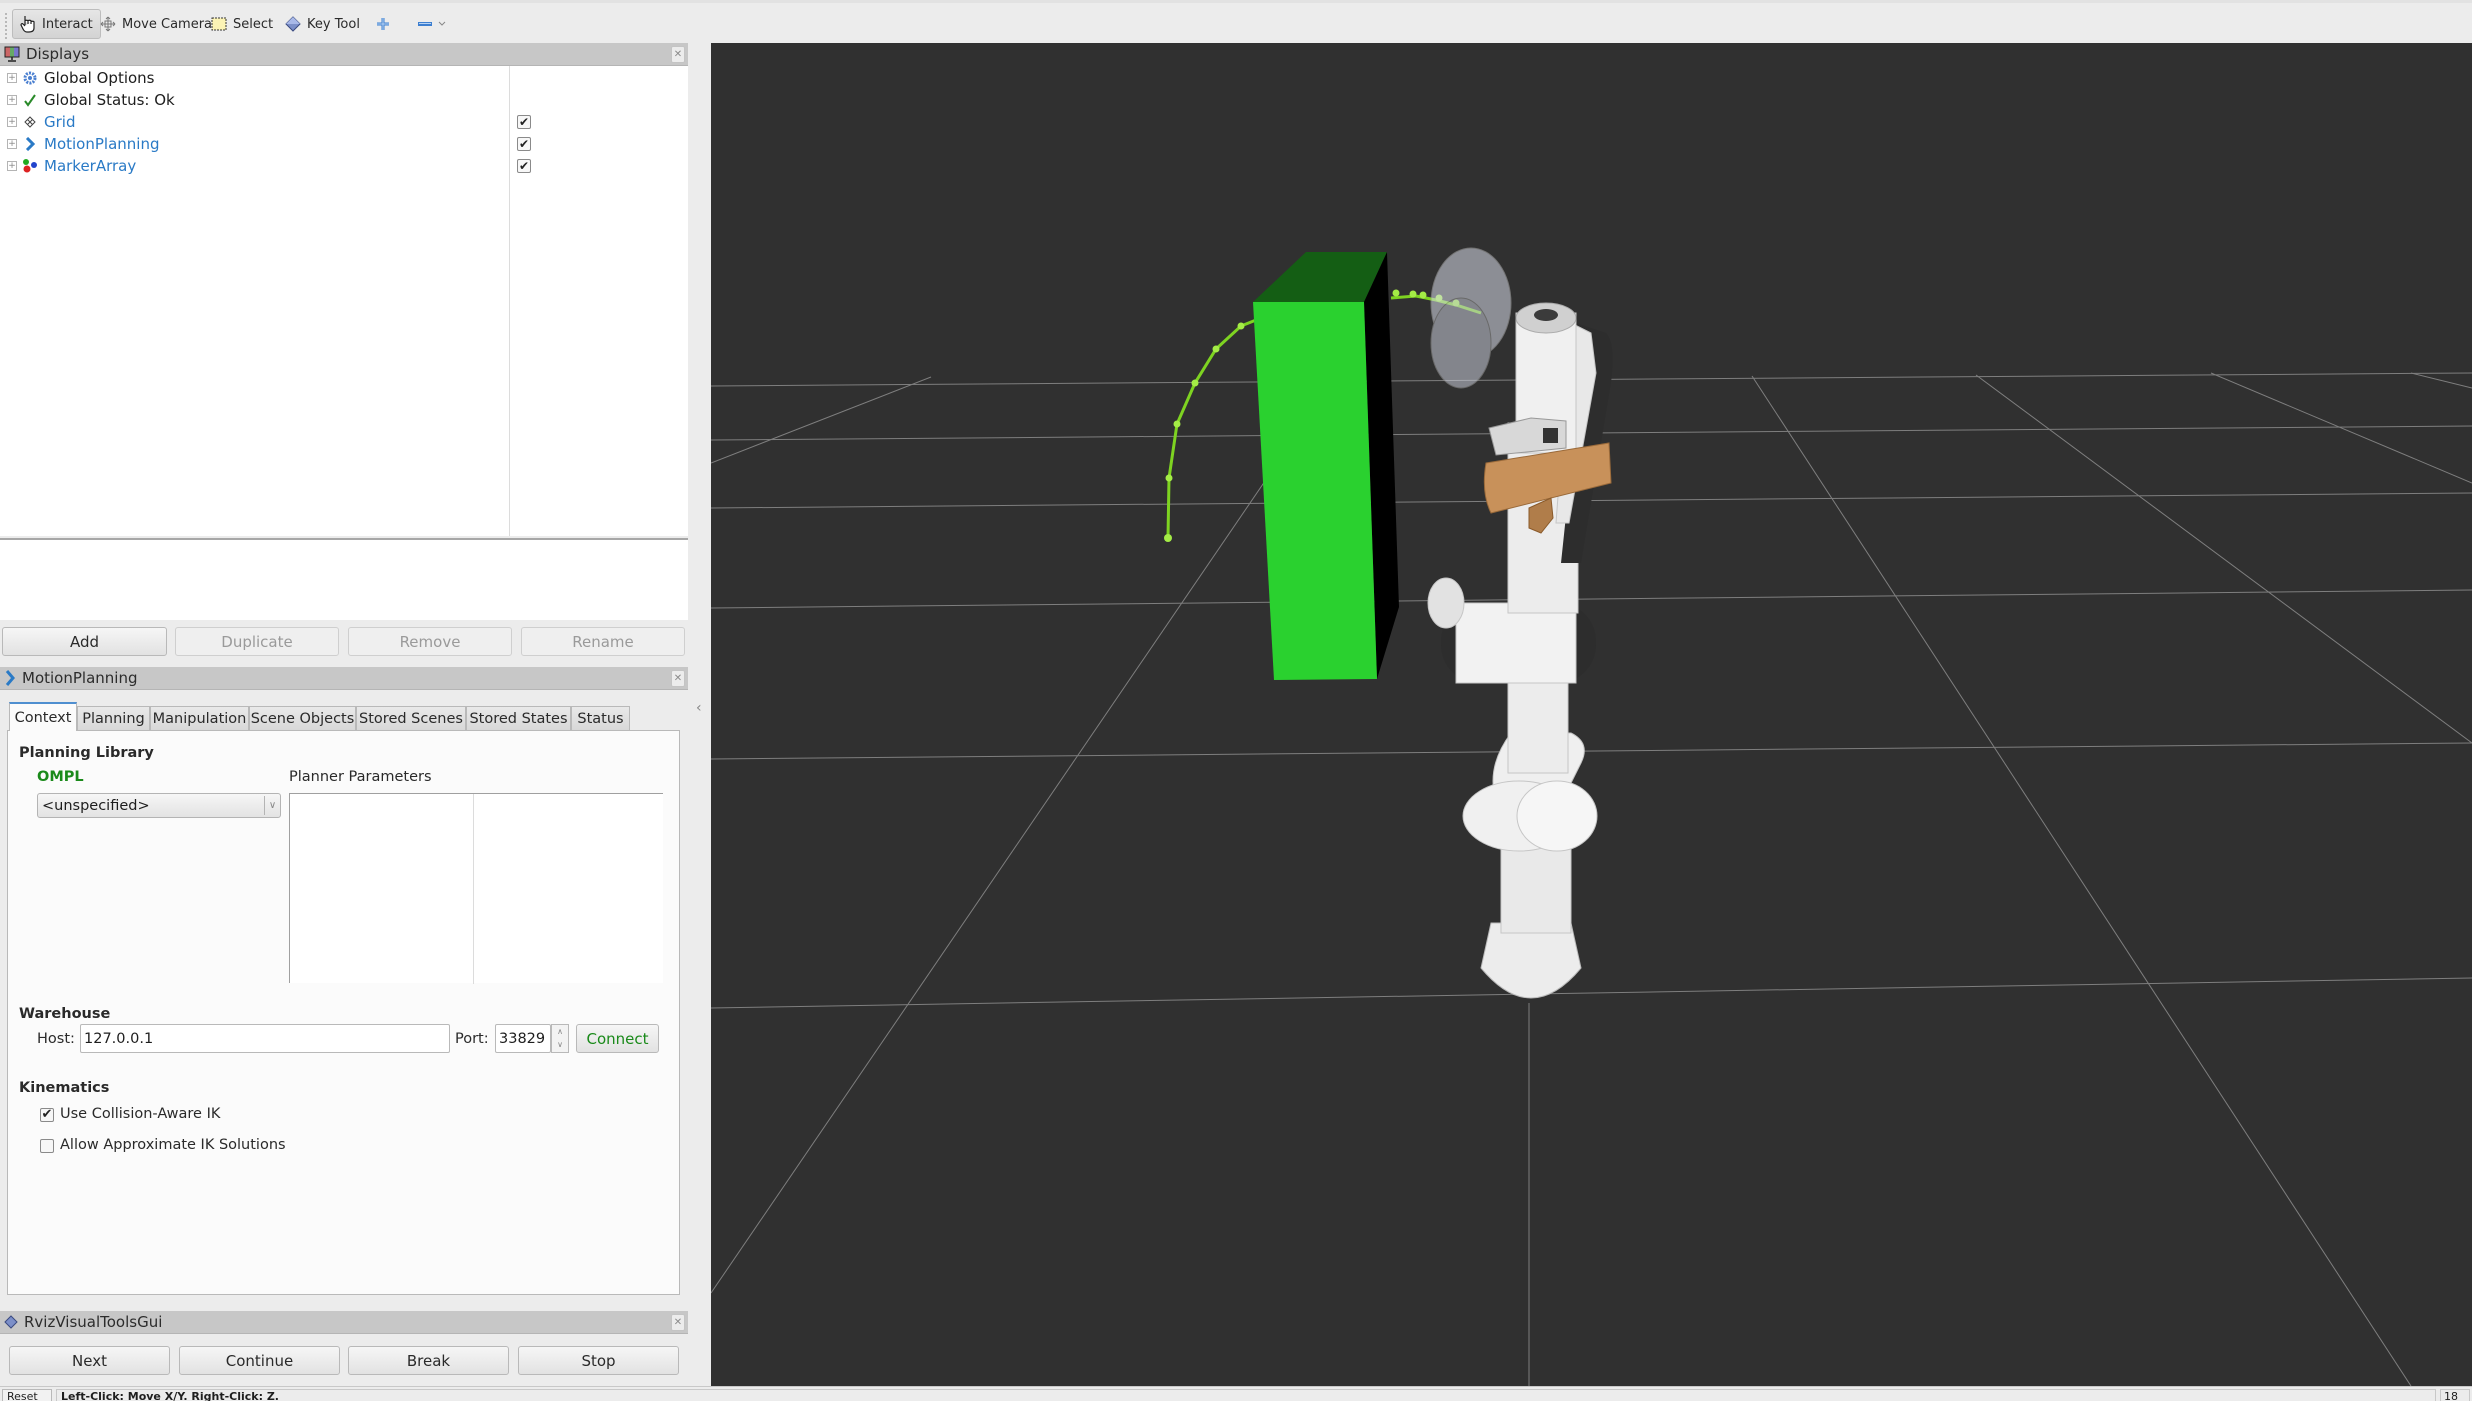 Image resolution: width=2472 pixels, height=1401 pixels. What do you see at coordinates (344, 579) in the screenshot?
I see `display-description-area` at bounding box center [344, 579].